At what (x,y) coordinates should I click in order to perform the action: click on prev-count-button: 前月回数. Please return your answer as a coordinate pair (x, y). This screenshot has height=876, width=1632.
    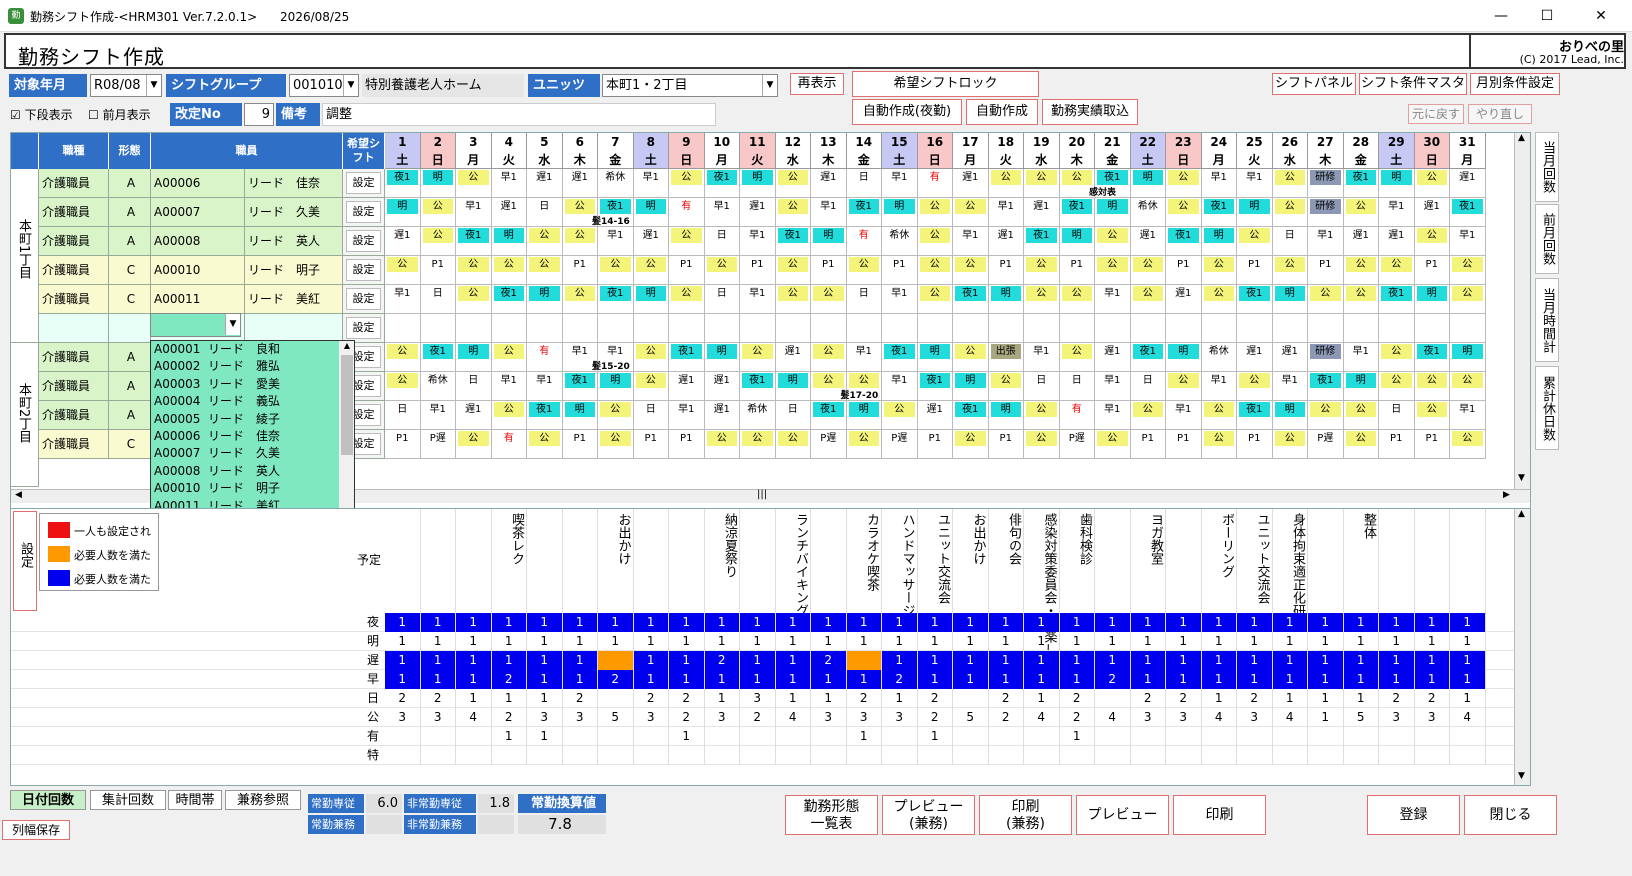
    Looking at the image, I should click on (1547, 239).